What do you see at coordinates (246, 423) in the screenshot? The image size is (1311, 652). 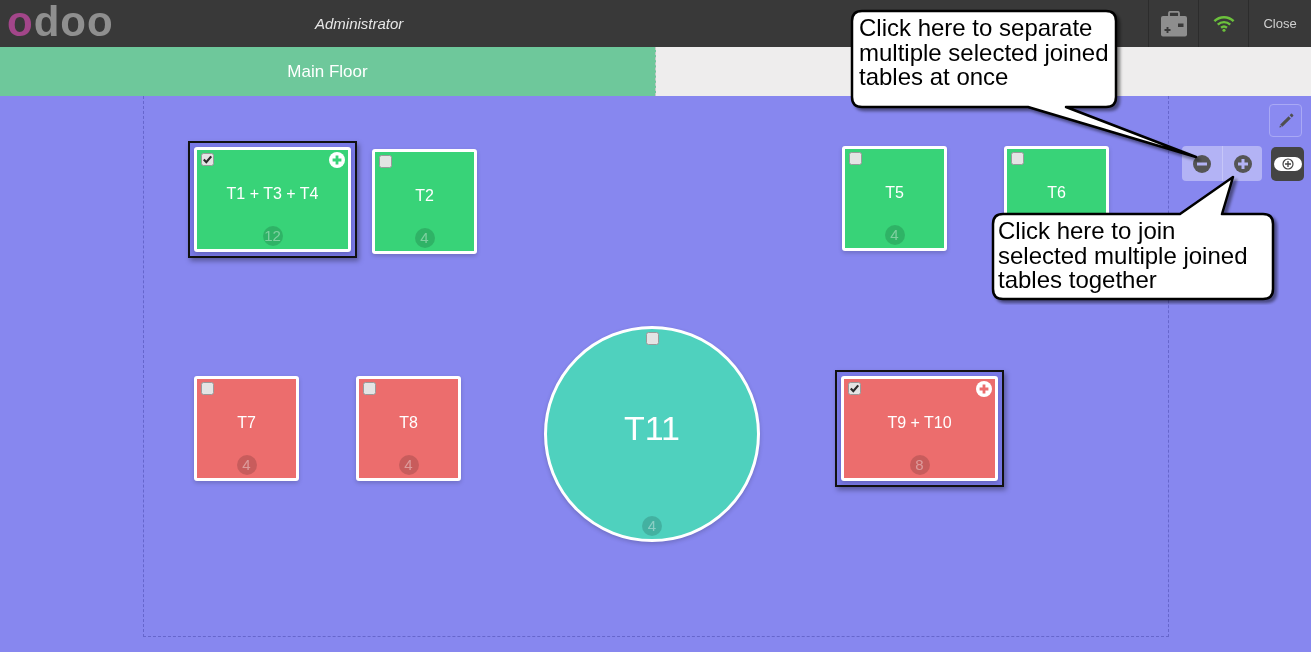 I see `table-name: T7` at bounding box center [246, 423].